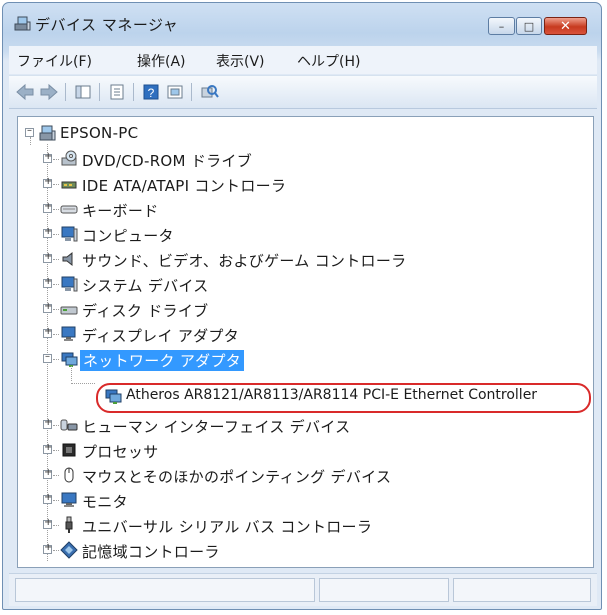 This screenshot has width=607, height=615. What do you see at coordinates (298, 550) in the screenshot?
I see `tree-item: + 記憶域コントローラ` at bounding box center [298, 550].